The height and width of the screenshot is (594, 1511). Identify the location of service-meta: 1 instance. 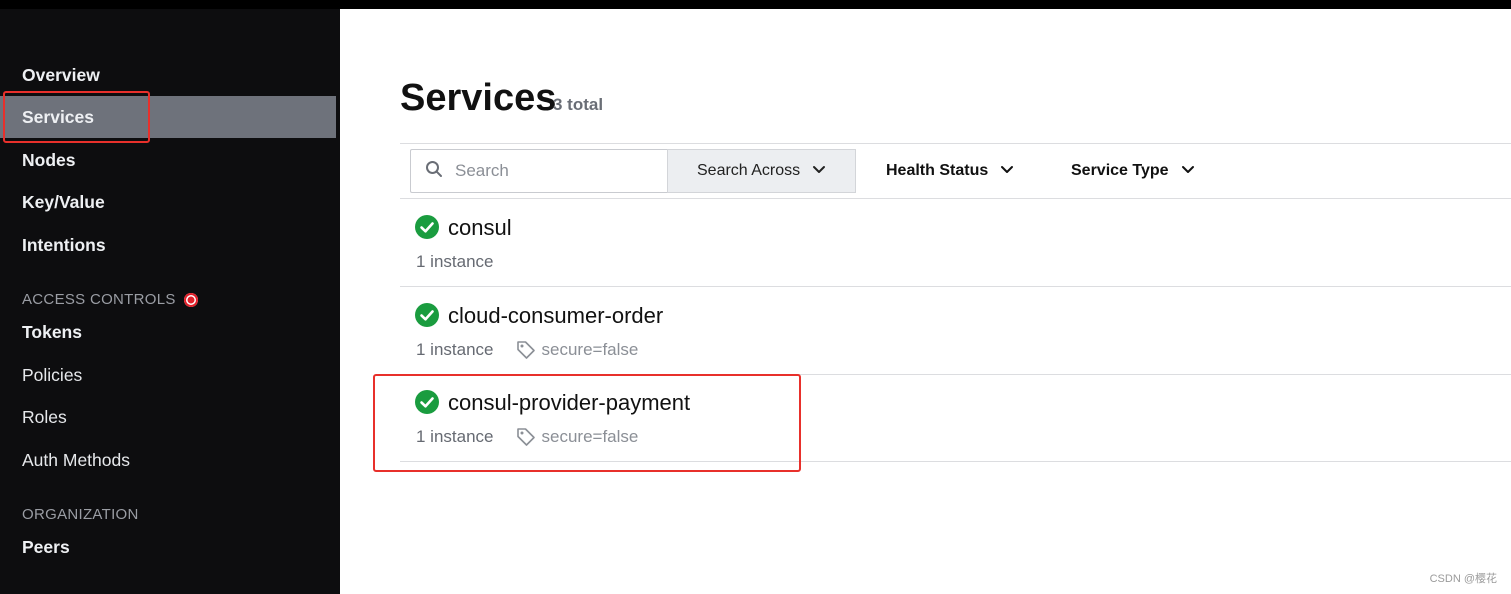
(455, 262).